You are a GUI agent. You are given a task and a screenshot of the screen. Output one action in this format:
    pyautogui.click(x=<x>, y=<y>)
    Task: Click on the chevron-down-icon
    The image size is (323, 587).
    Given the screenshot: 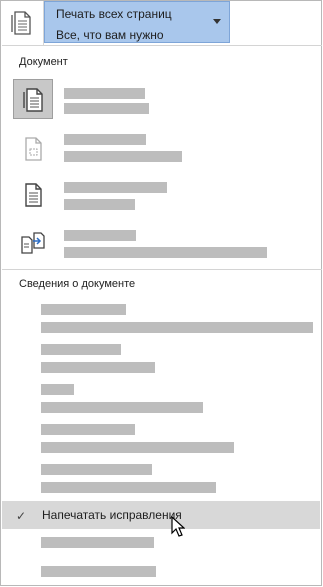 What is the action you would take?
    pyautogui.click(x=217, y=21)
    